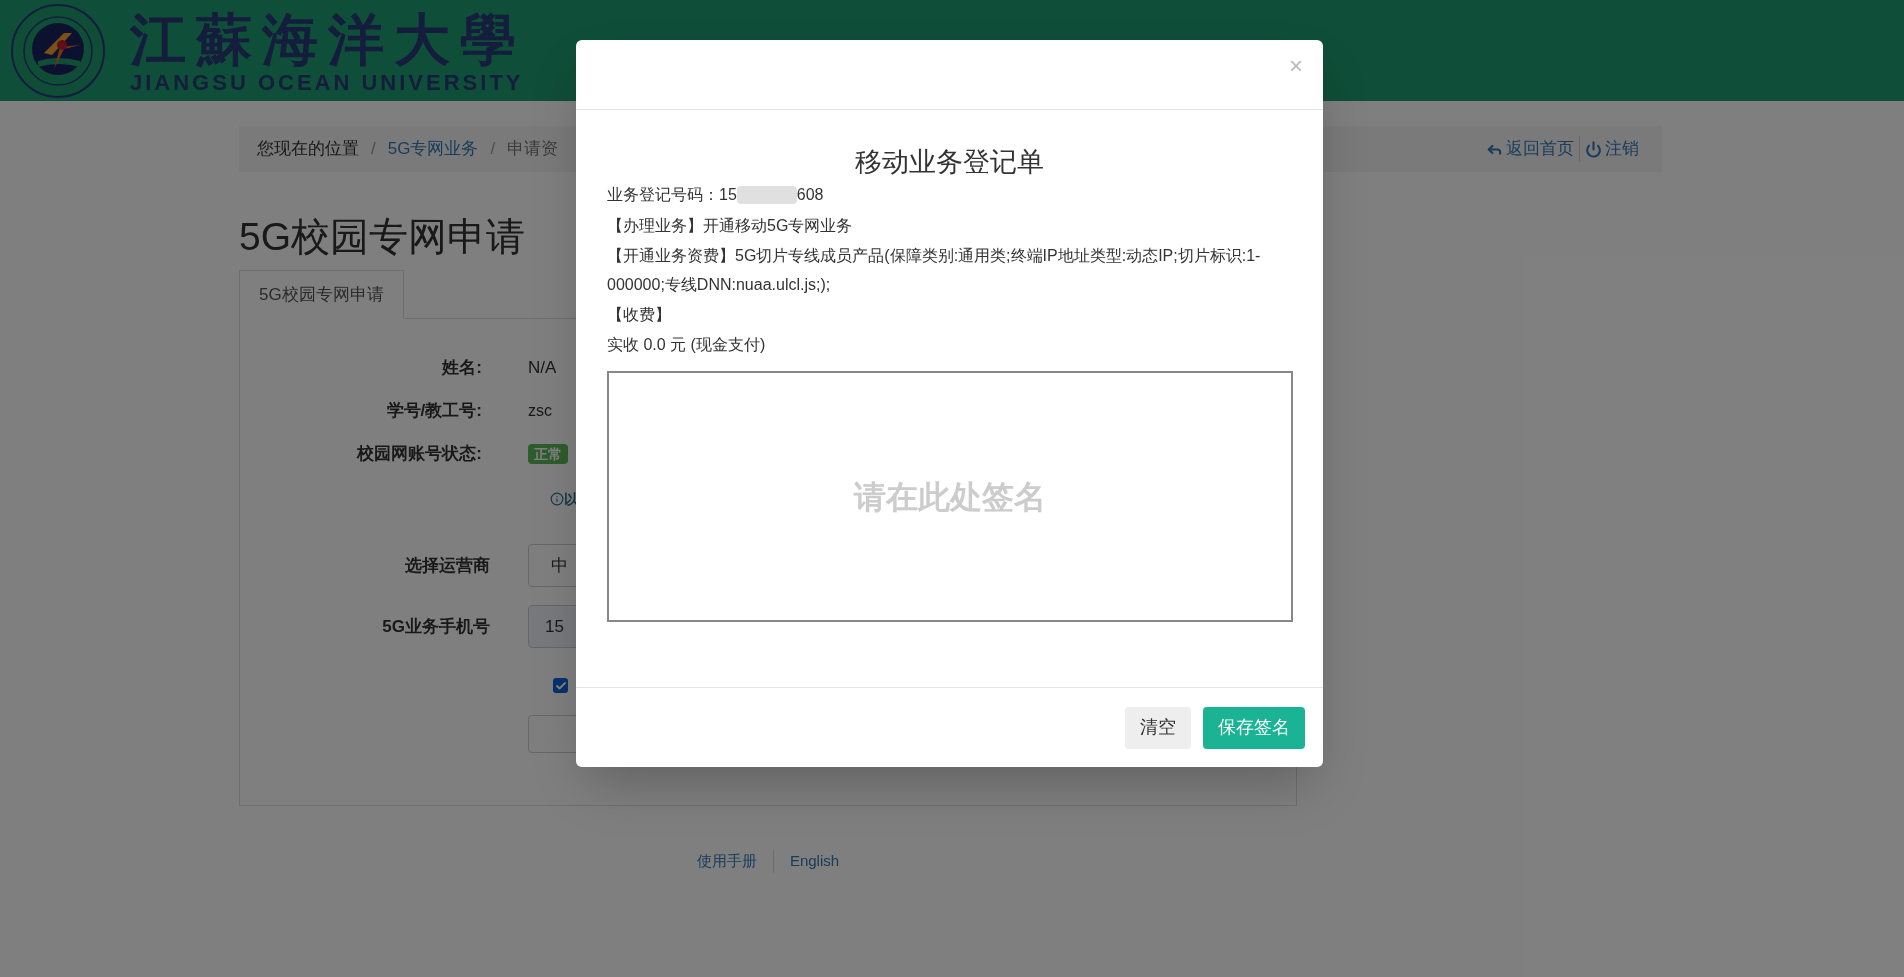 The image size is (1904, 977). Describe the element at coordinates (934, 270) in the screenshot. I see `info-line: 【开通业务资费】5G切片专线成员产品(保障类别:通用类;终端IP地址类型:动态IP;切片标识:1-000000;专线DNN:nuaa.ulcl.js;);` at that location.